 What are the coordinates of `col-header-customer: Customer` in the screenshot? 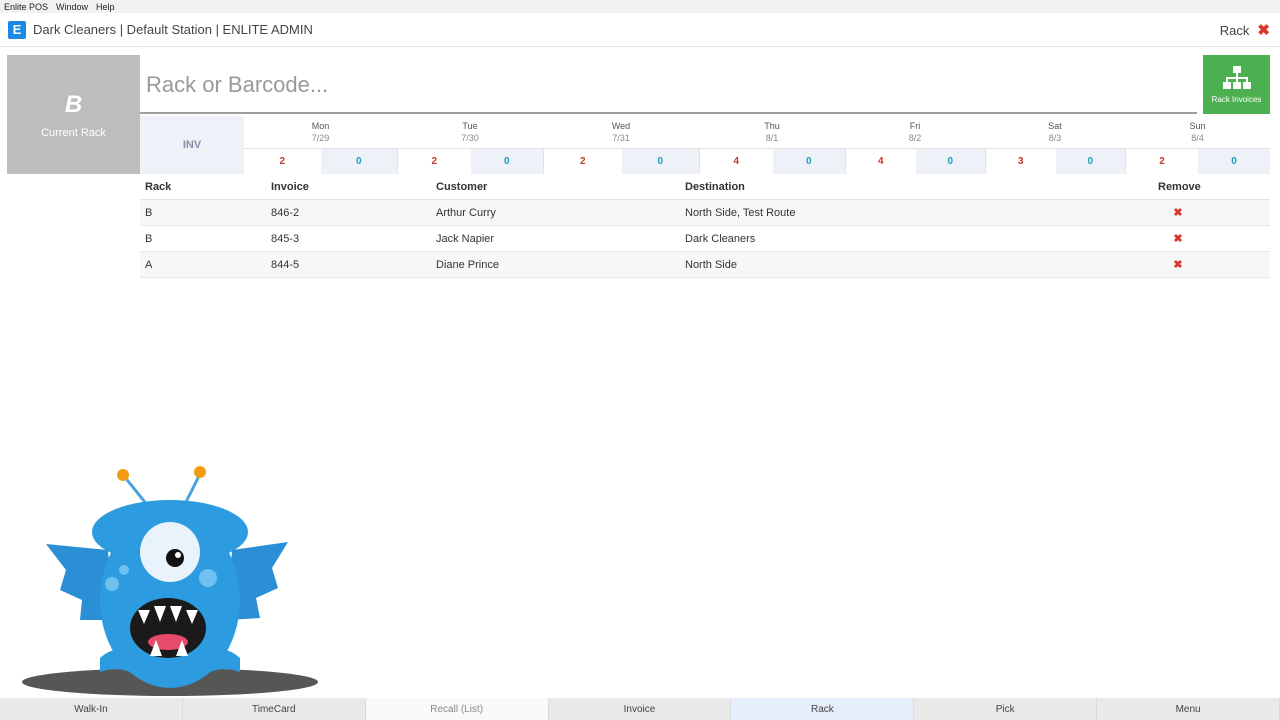 It's located at (461, 187).